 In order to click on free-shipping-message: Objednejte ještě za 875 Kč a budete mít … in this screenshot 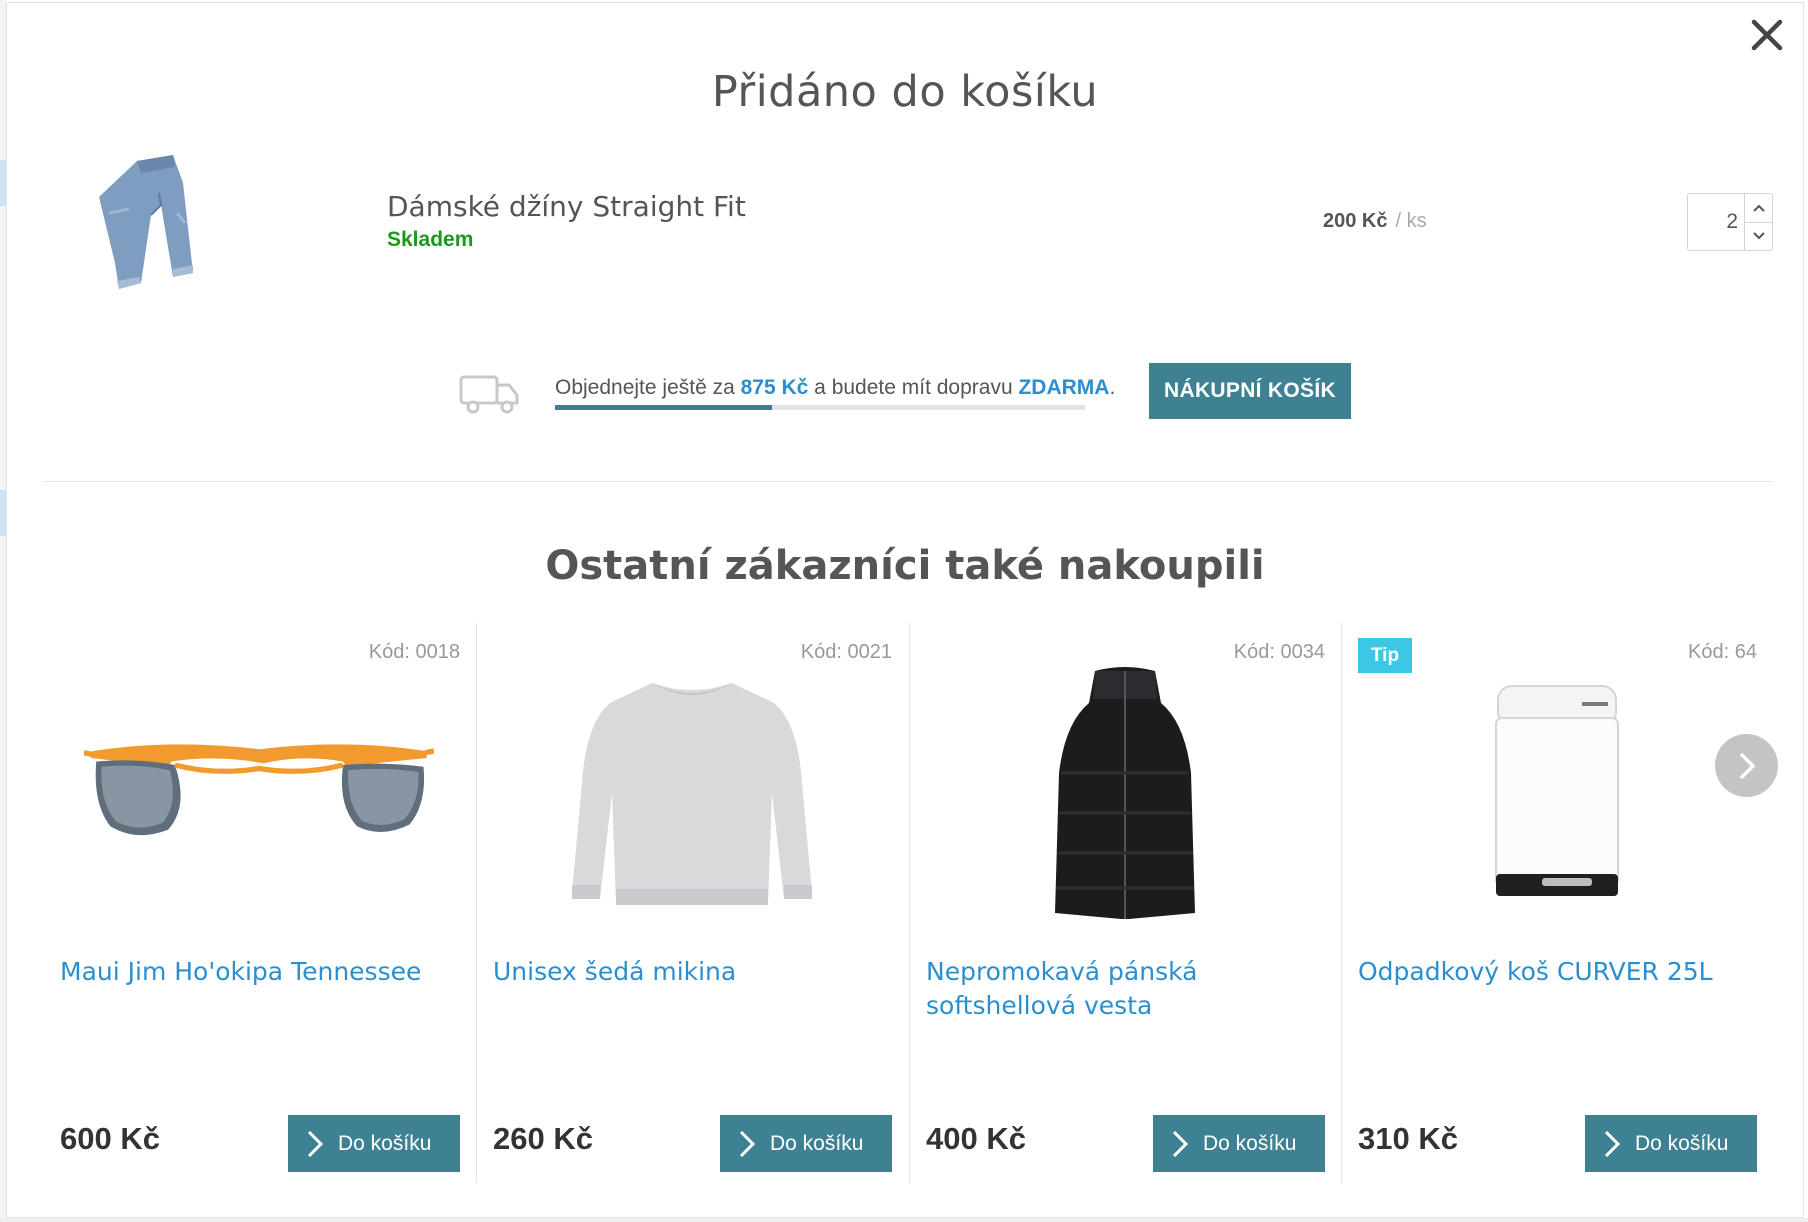, I will do `click(835, 388)`.